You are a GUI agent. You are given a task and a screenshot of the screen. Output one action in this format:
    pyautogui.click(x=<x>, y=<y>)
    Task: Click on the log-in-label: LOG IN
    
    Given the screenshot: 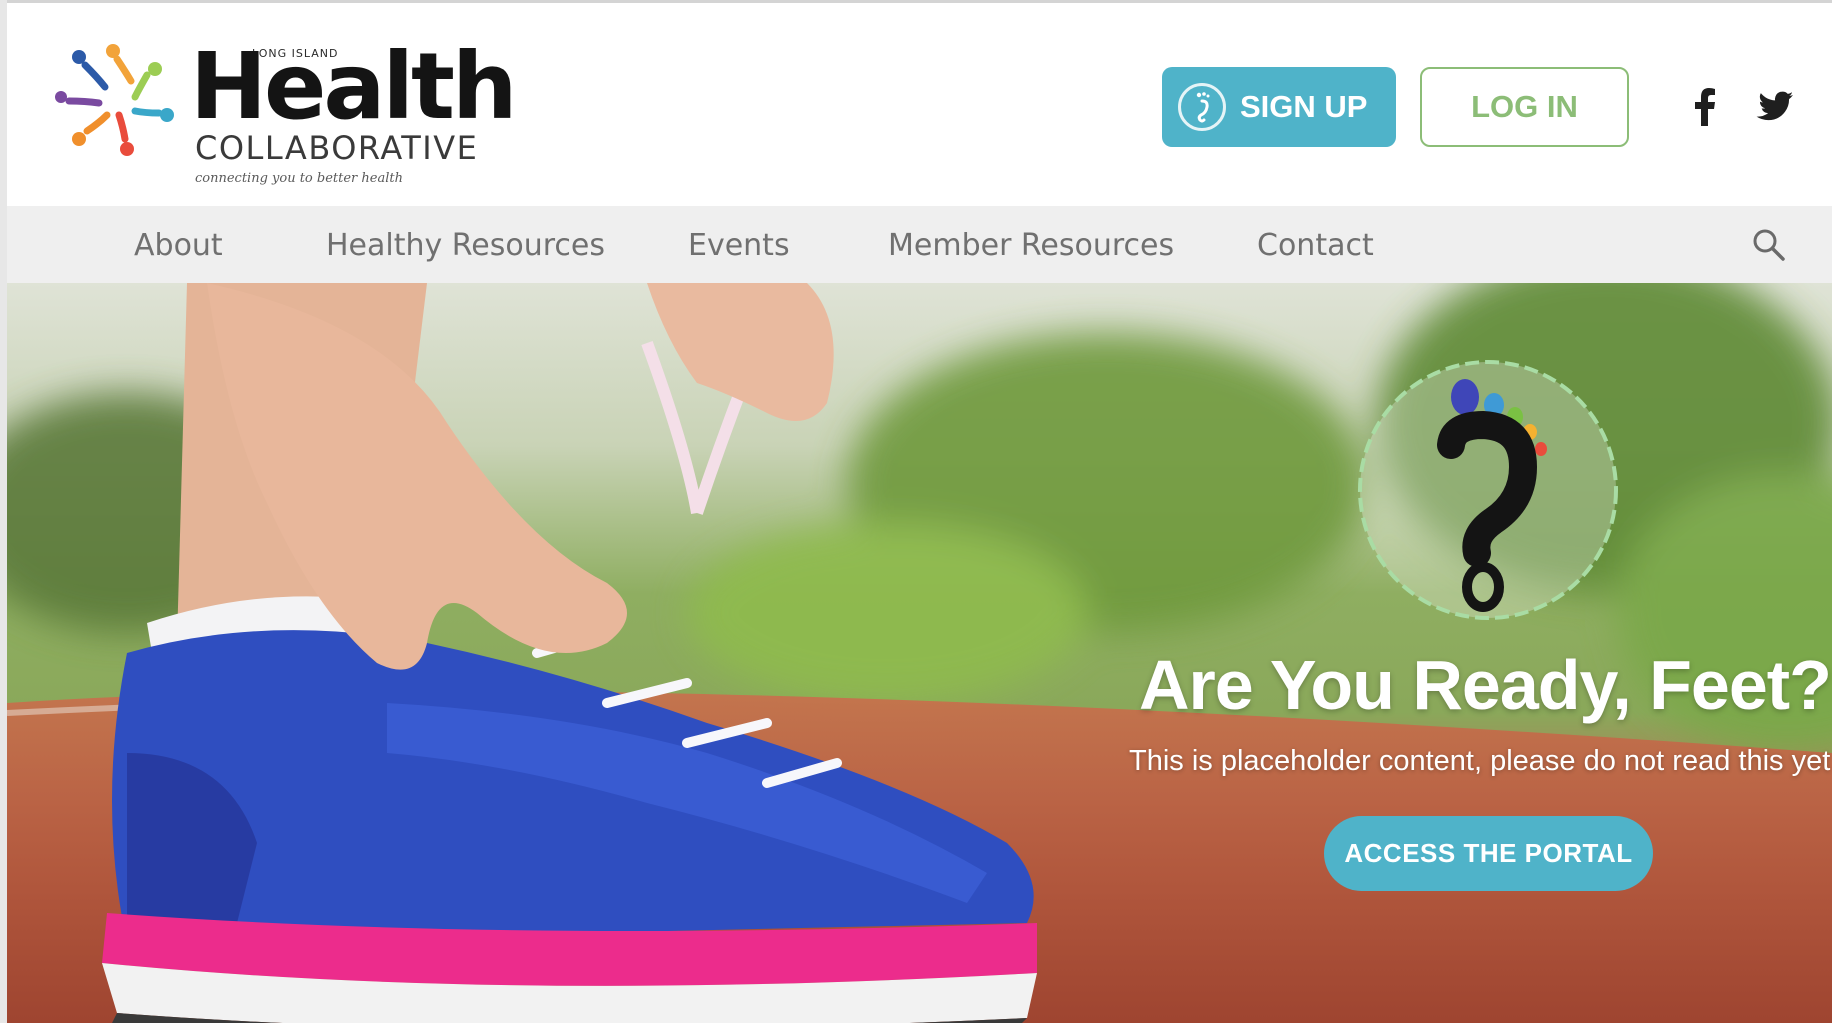 What is the action you would take?
    pyautogui.click(x=1524, y=106)
    